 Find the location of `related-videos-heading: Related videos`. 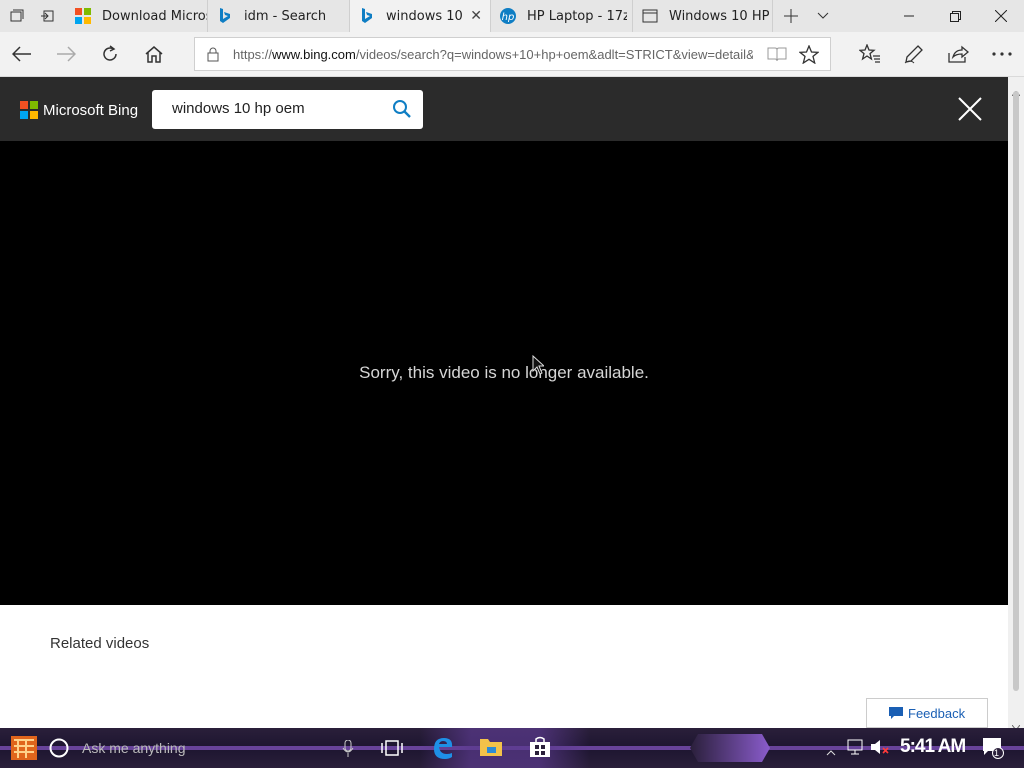

related-videos-heading: Related videos is located at coordinates (100, 643).